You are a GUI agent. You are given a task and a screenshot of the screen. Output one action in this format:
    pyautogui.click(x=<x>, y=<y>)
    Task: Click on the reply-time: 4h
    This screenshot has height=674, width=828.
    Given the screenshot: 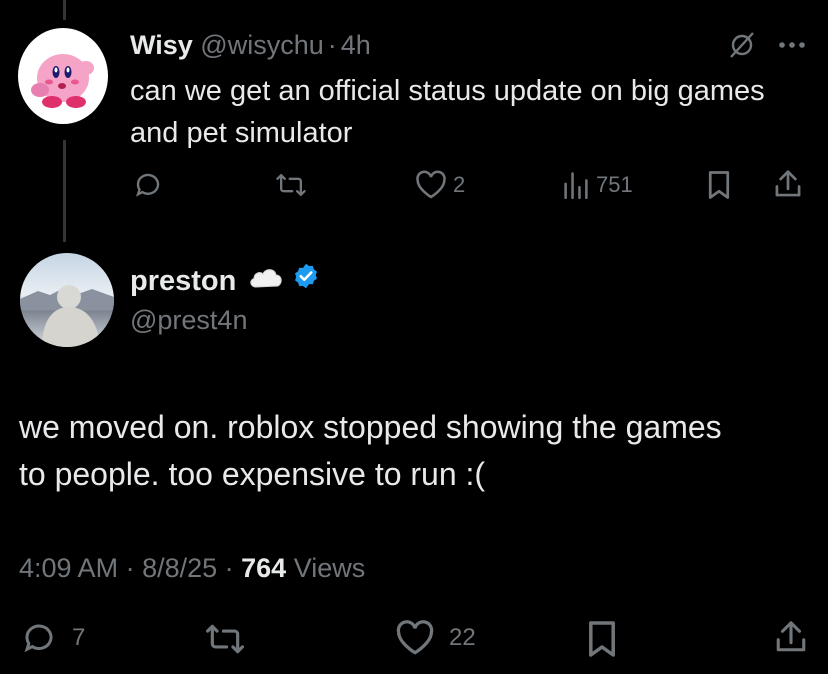 What is the action you would take?
    pyautogui.click(x=356, y=45)
    